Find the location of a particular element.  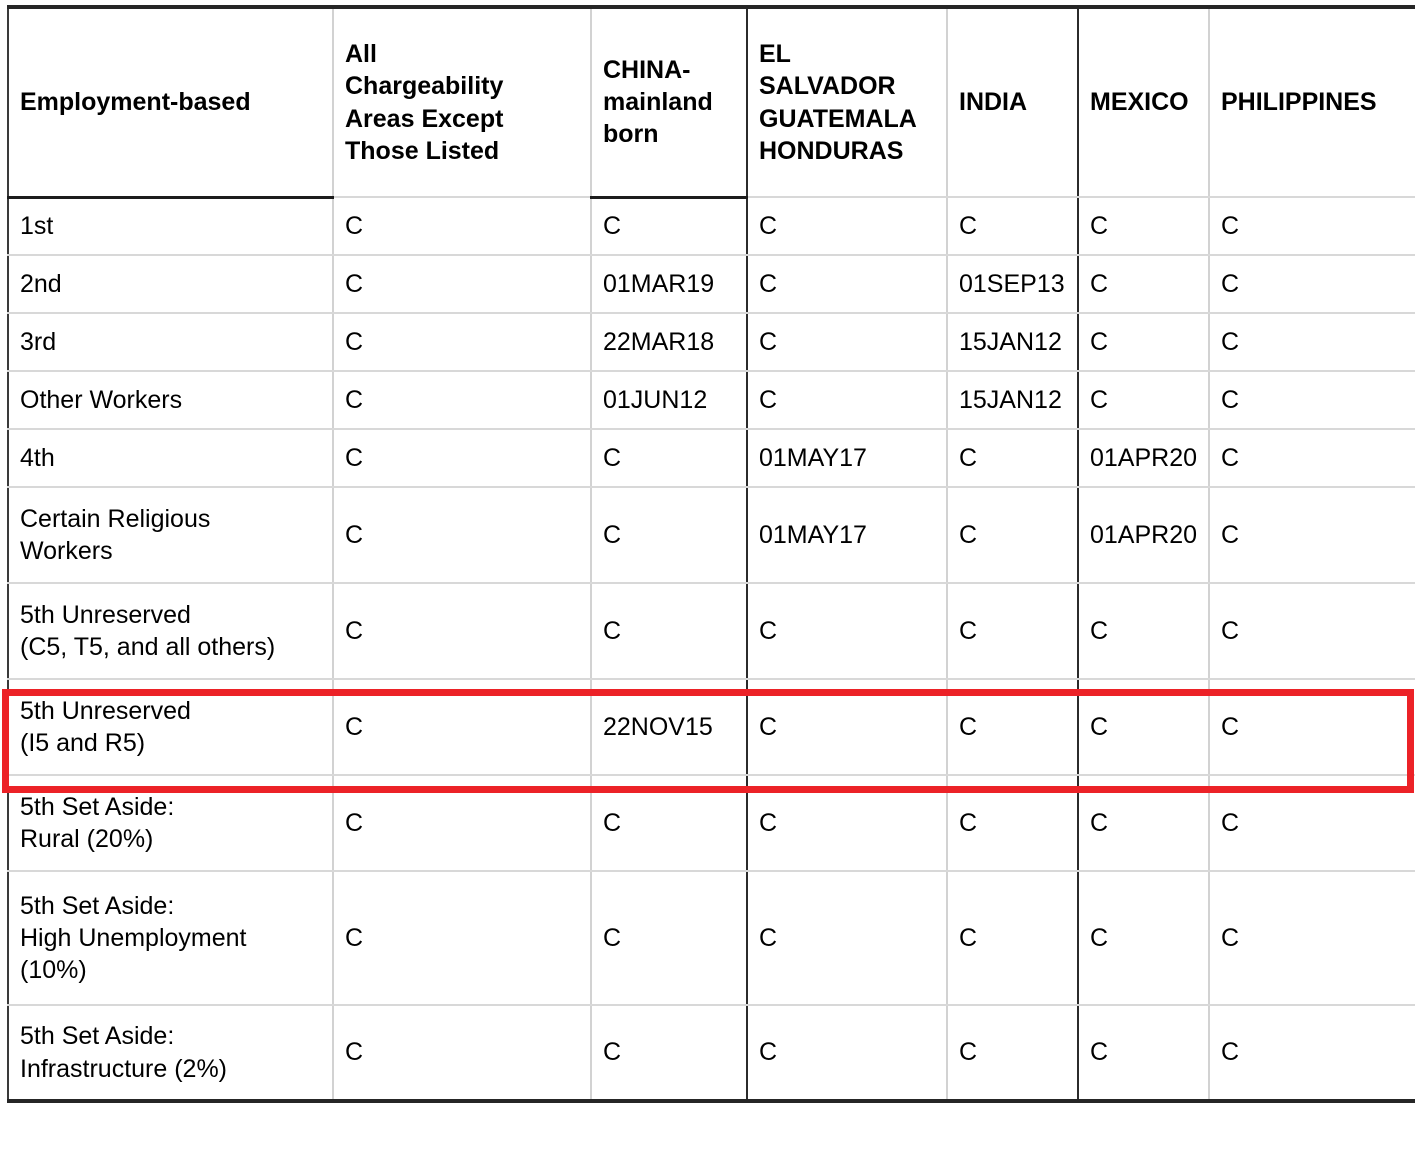

row-category-label: 3rd is located at coordinates (171, 342).